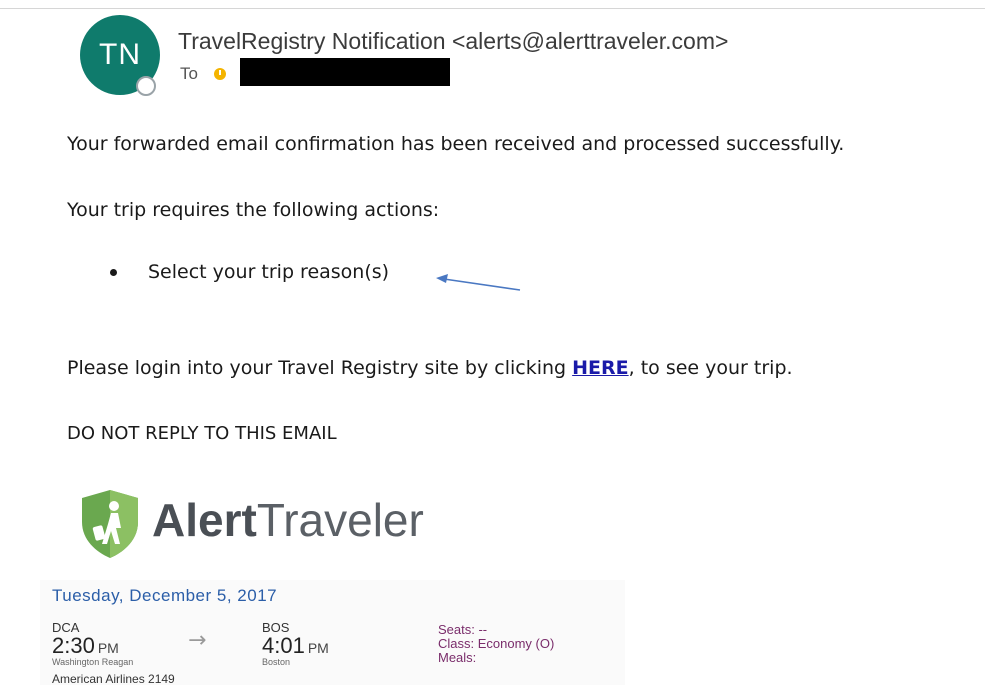 The width and height of the screenshot is (985, 686). Describe the element at coordinates (189, 73) in the screenshot. I see `to-label: To` at that location.